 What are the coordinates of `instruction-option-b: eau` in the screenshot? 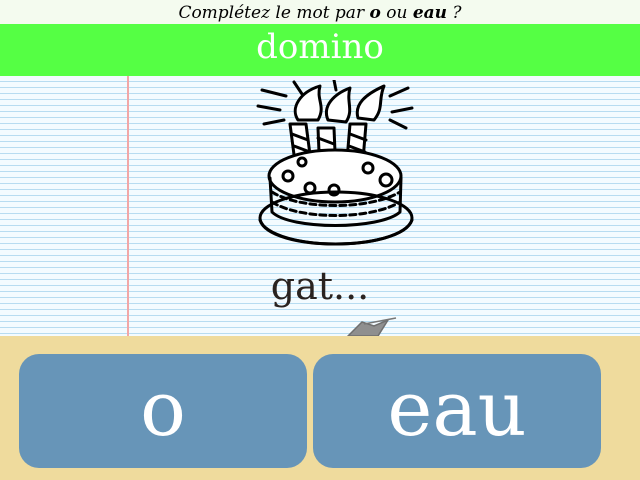 It's located at (430, 13).